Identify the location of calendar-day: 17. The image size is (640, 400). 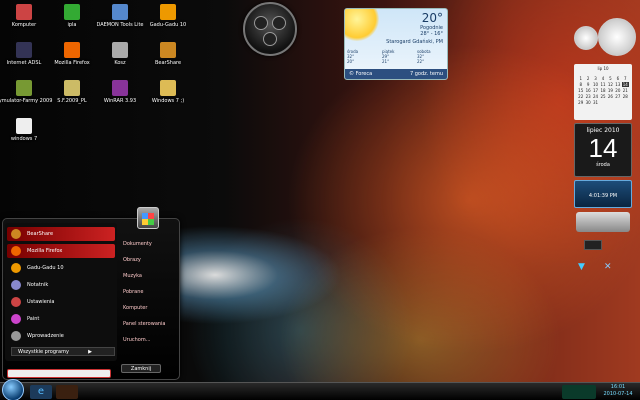
(595, 90).